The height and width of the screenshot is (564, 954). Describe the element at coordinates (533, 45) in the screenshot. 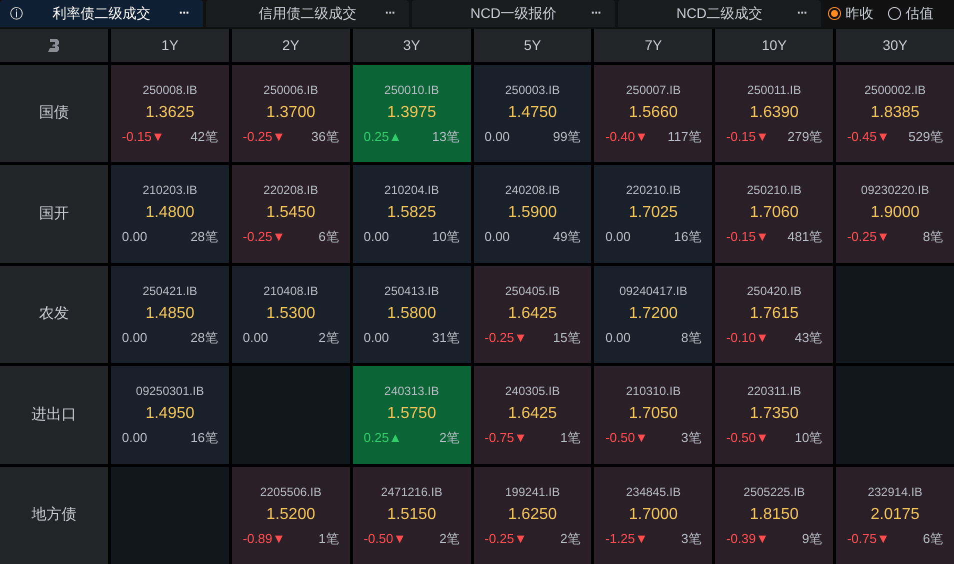

I see `column-header: 5Y` at that location.